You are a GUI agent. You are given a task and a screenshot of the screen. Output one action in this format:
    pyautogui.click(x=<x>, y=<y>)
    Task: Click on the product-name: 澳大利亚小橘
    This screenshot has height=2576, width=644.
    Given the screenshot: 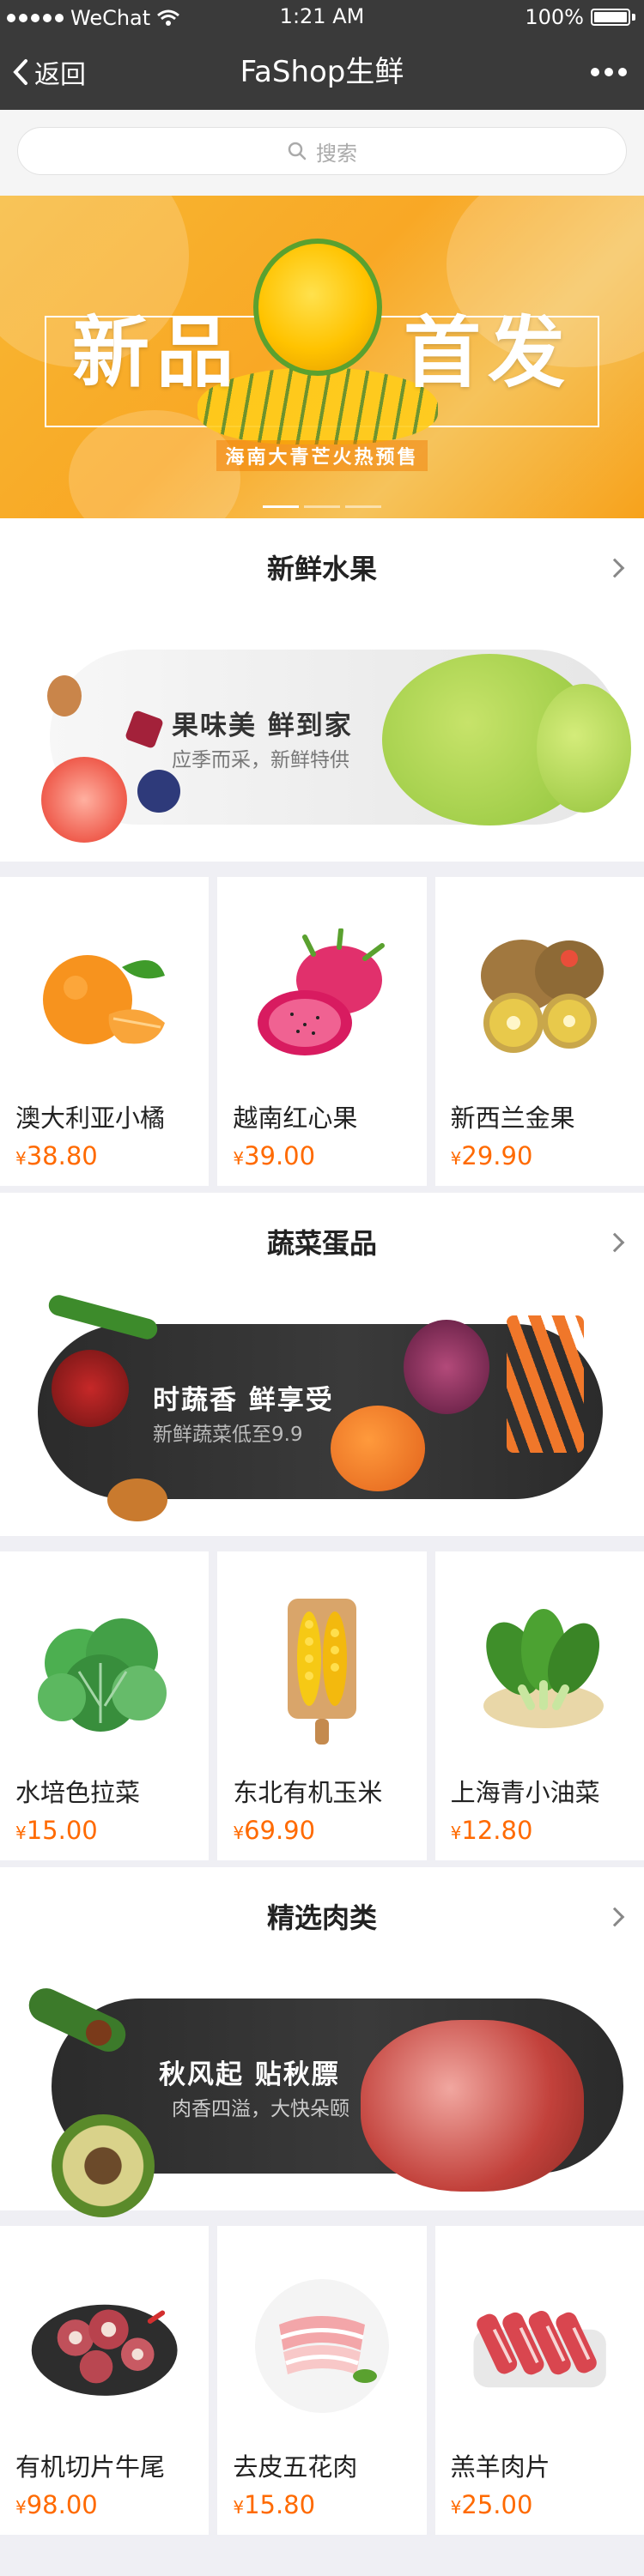 What is the action you would take?
    pyautogui.click(x=90, y=1118)
    